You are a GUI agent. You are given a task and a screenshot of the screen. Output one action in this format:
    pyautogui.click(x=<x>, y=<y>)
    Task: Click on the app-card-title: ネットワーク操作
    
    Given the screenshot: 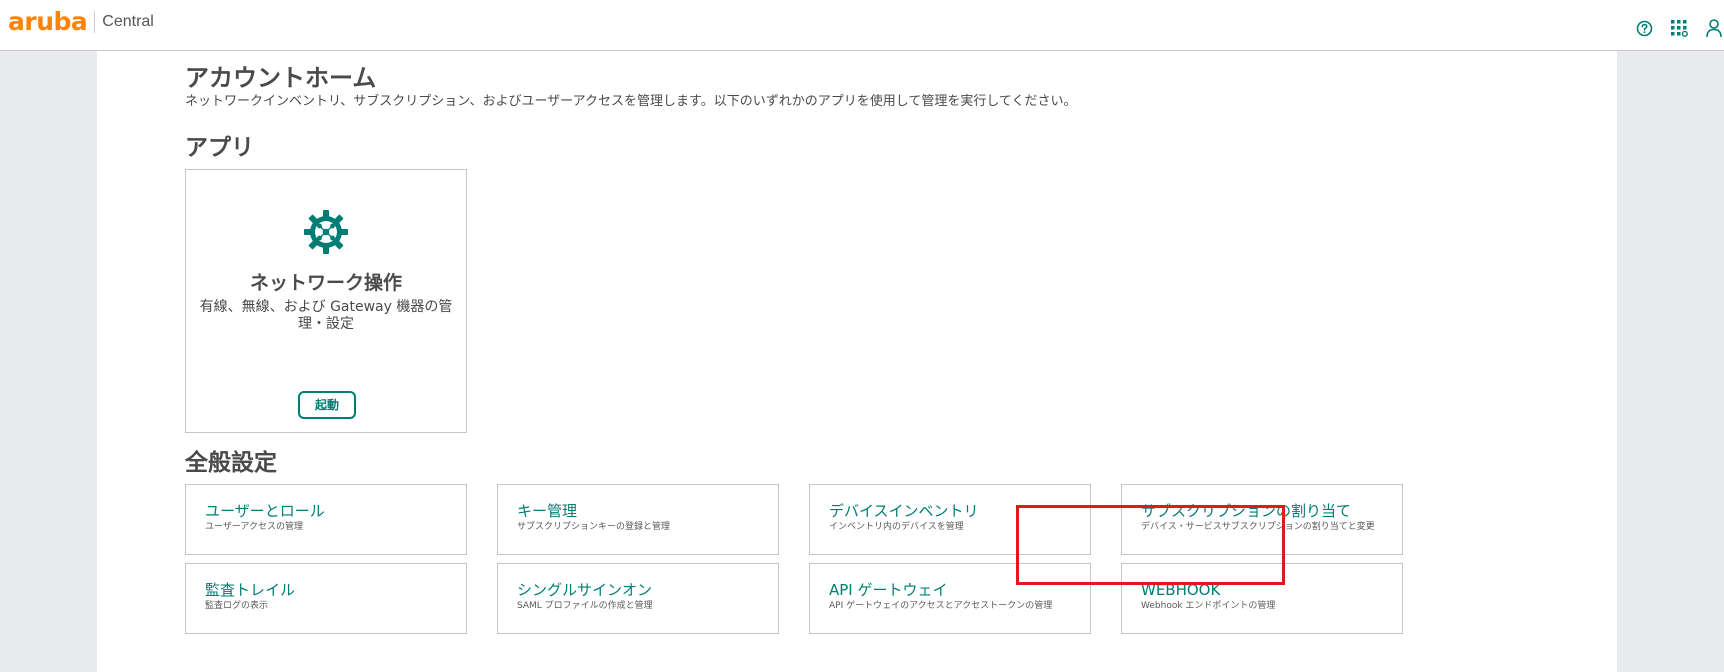 What is the action you would take?
    pyautogui.click(x=325, y=283)
    